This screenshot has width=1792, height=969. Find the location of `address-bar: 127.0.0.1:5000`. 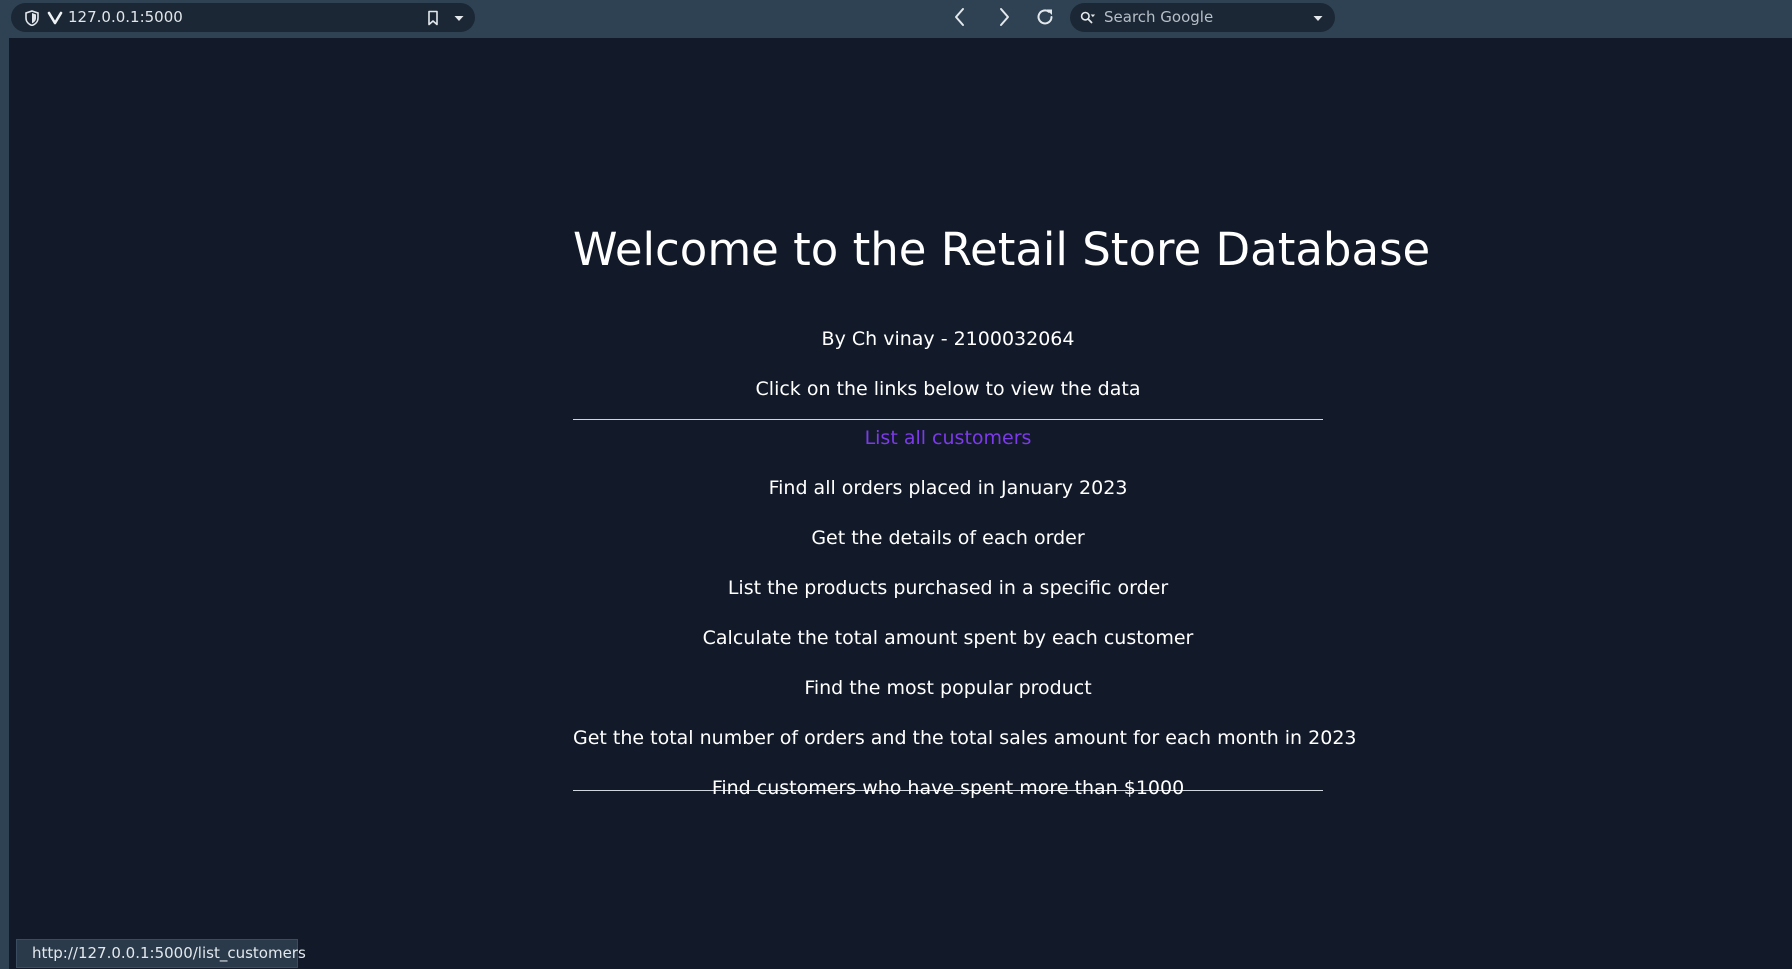

address-bar: 127.0.0.1:5000 is located at coordinates (243, 17).